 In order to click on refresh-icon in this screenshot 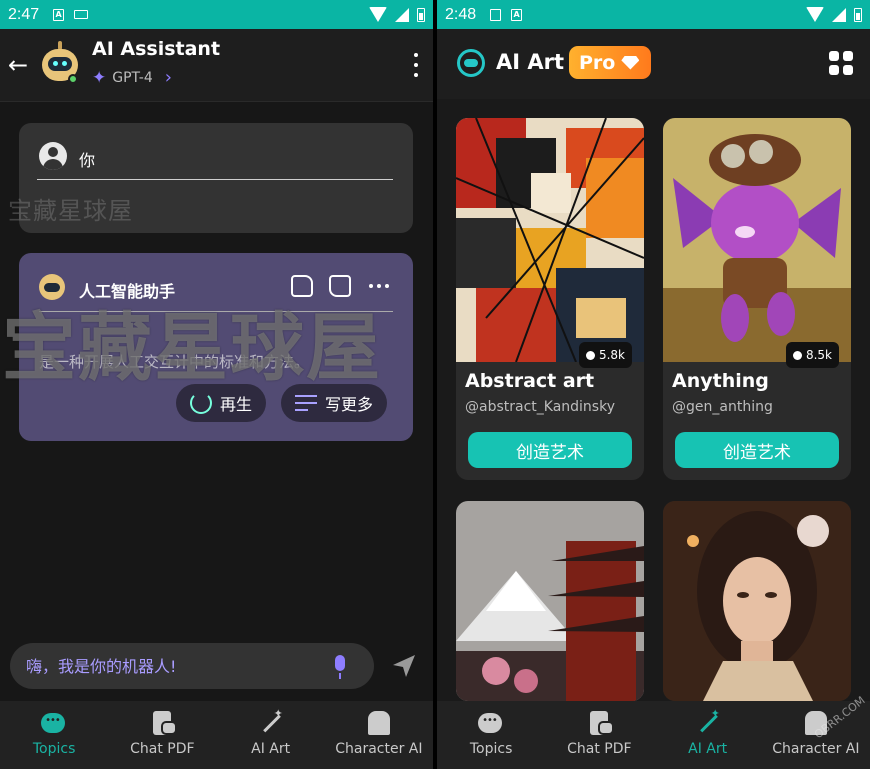, I will do `click(201, 403)`.